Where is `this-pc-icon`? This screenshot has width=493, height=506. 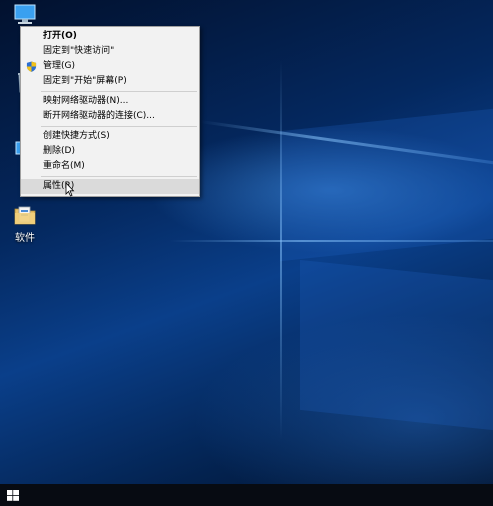 this-pc-icon is located at coordinates (25, 14).